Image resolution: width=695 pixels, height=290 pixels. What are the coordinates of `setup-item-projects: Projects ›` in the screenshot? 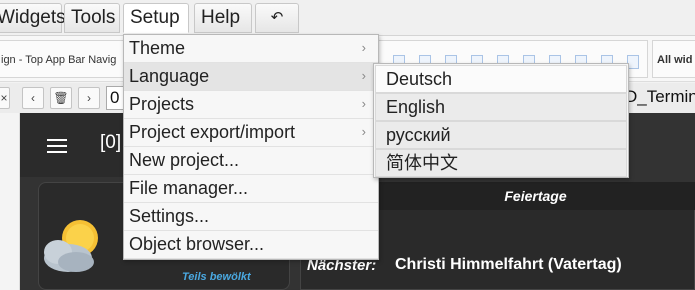 It's located at (251, 105).